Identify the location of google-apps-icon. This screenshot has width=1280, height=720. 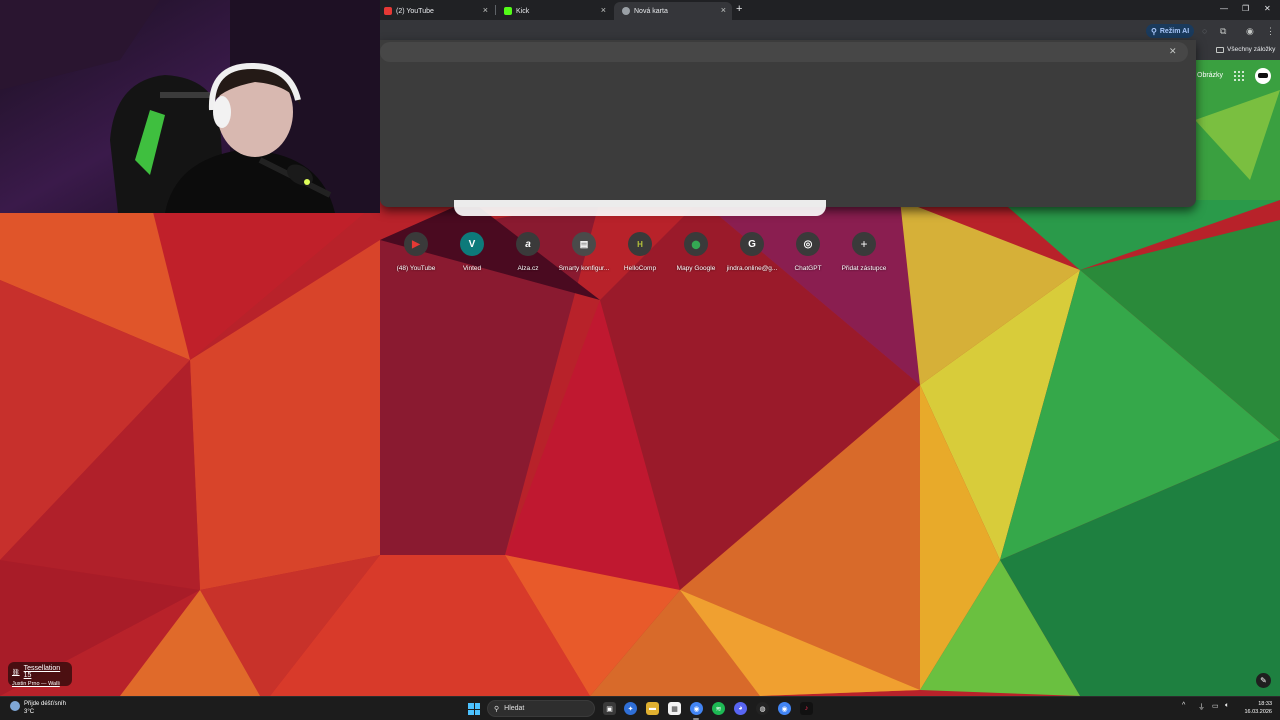
(1239, 76).